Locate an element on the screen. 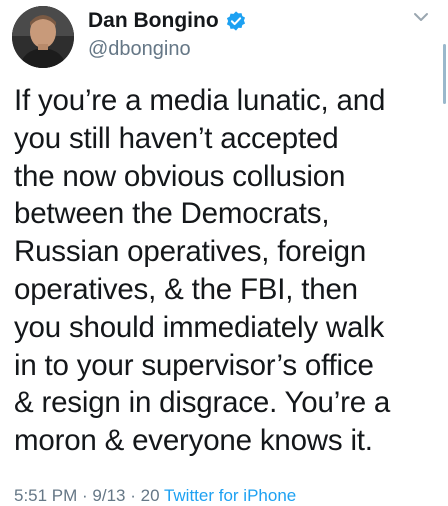 This screenshot has width=448, height=506. tweet-timestamp: 5:51 PM · 9/13 · 20 is located at coordinates (87, 495).